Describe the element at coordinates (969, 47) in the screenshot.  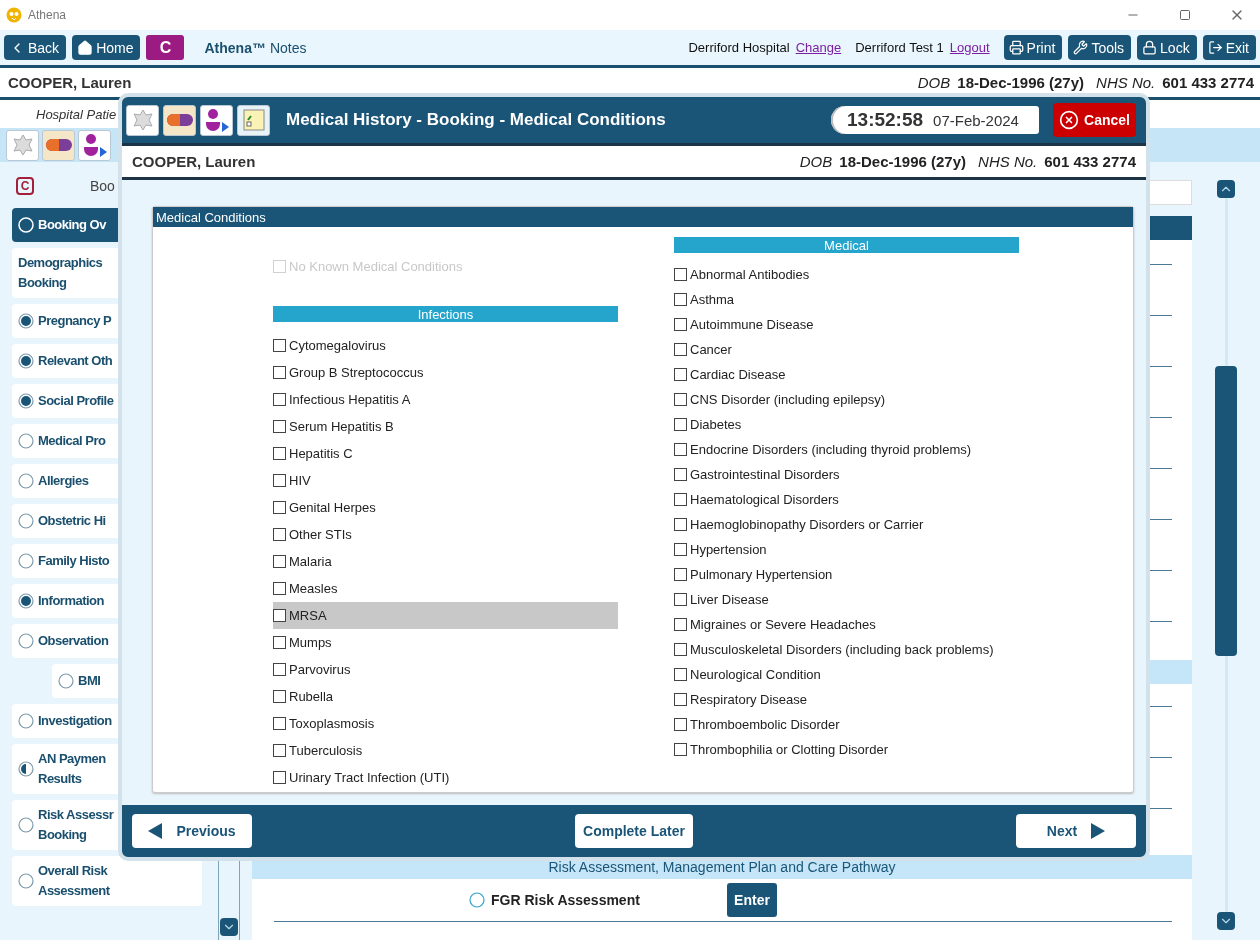
I see `logout-link: Logout` at that location.